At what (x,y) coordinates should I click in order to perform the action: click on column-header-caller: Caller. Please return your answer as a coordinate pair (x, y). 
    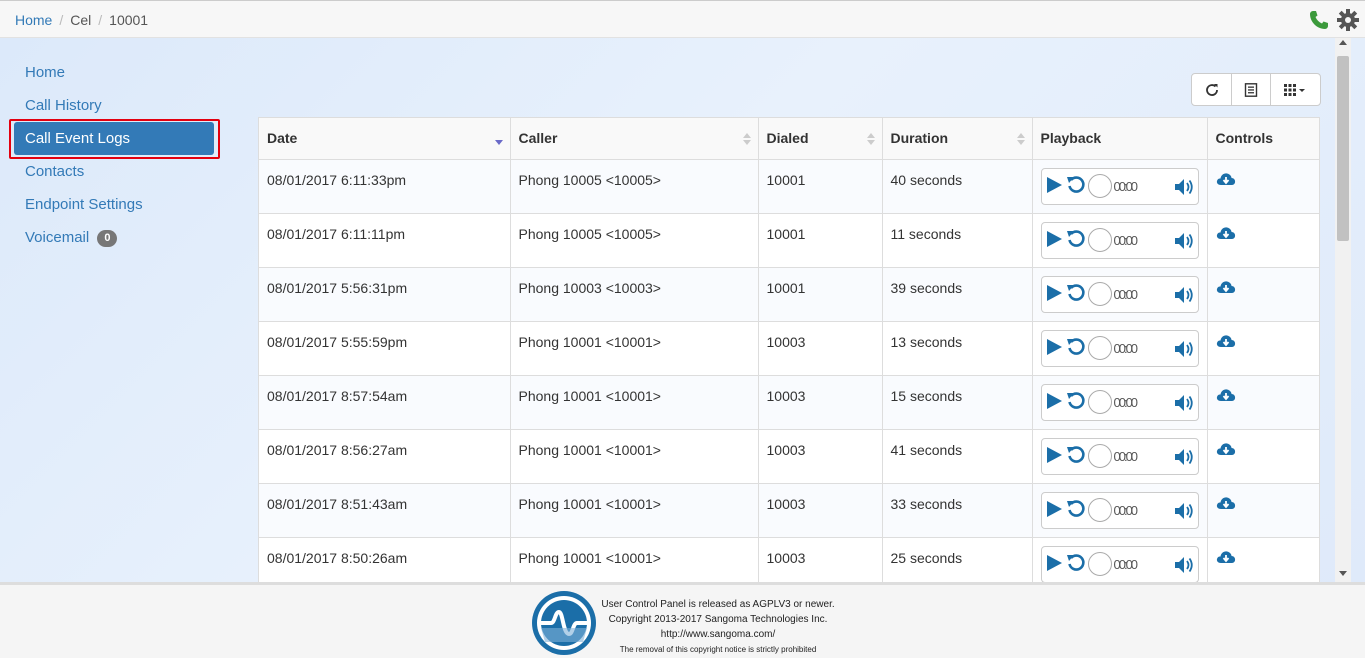
    Looking at the image, I should click on (634, 139).